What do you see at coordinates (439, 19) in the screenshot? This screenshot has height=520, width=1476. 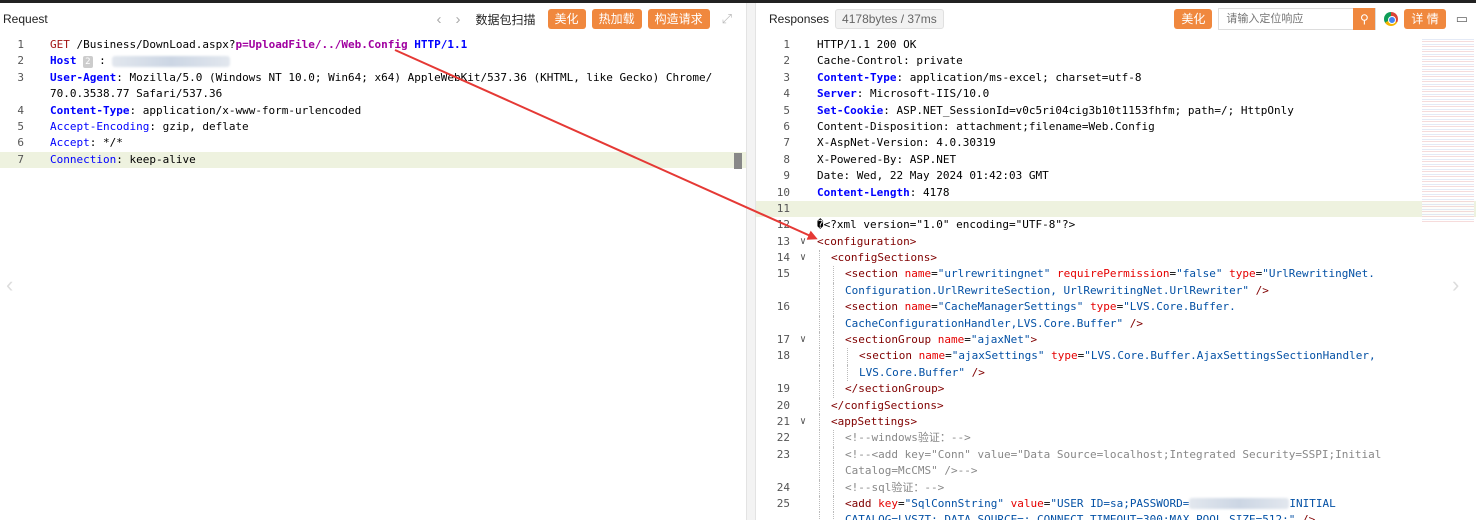 I see `chevron-left-icon: ‹` at bounding box center [439, 19].